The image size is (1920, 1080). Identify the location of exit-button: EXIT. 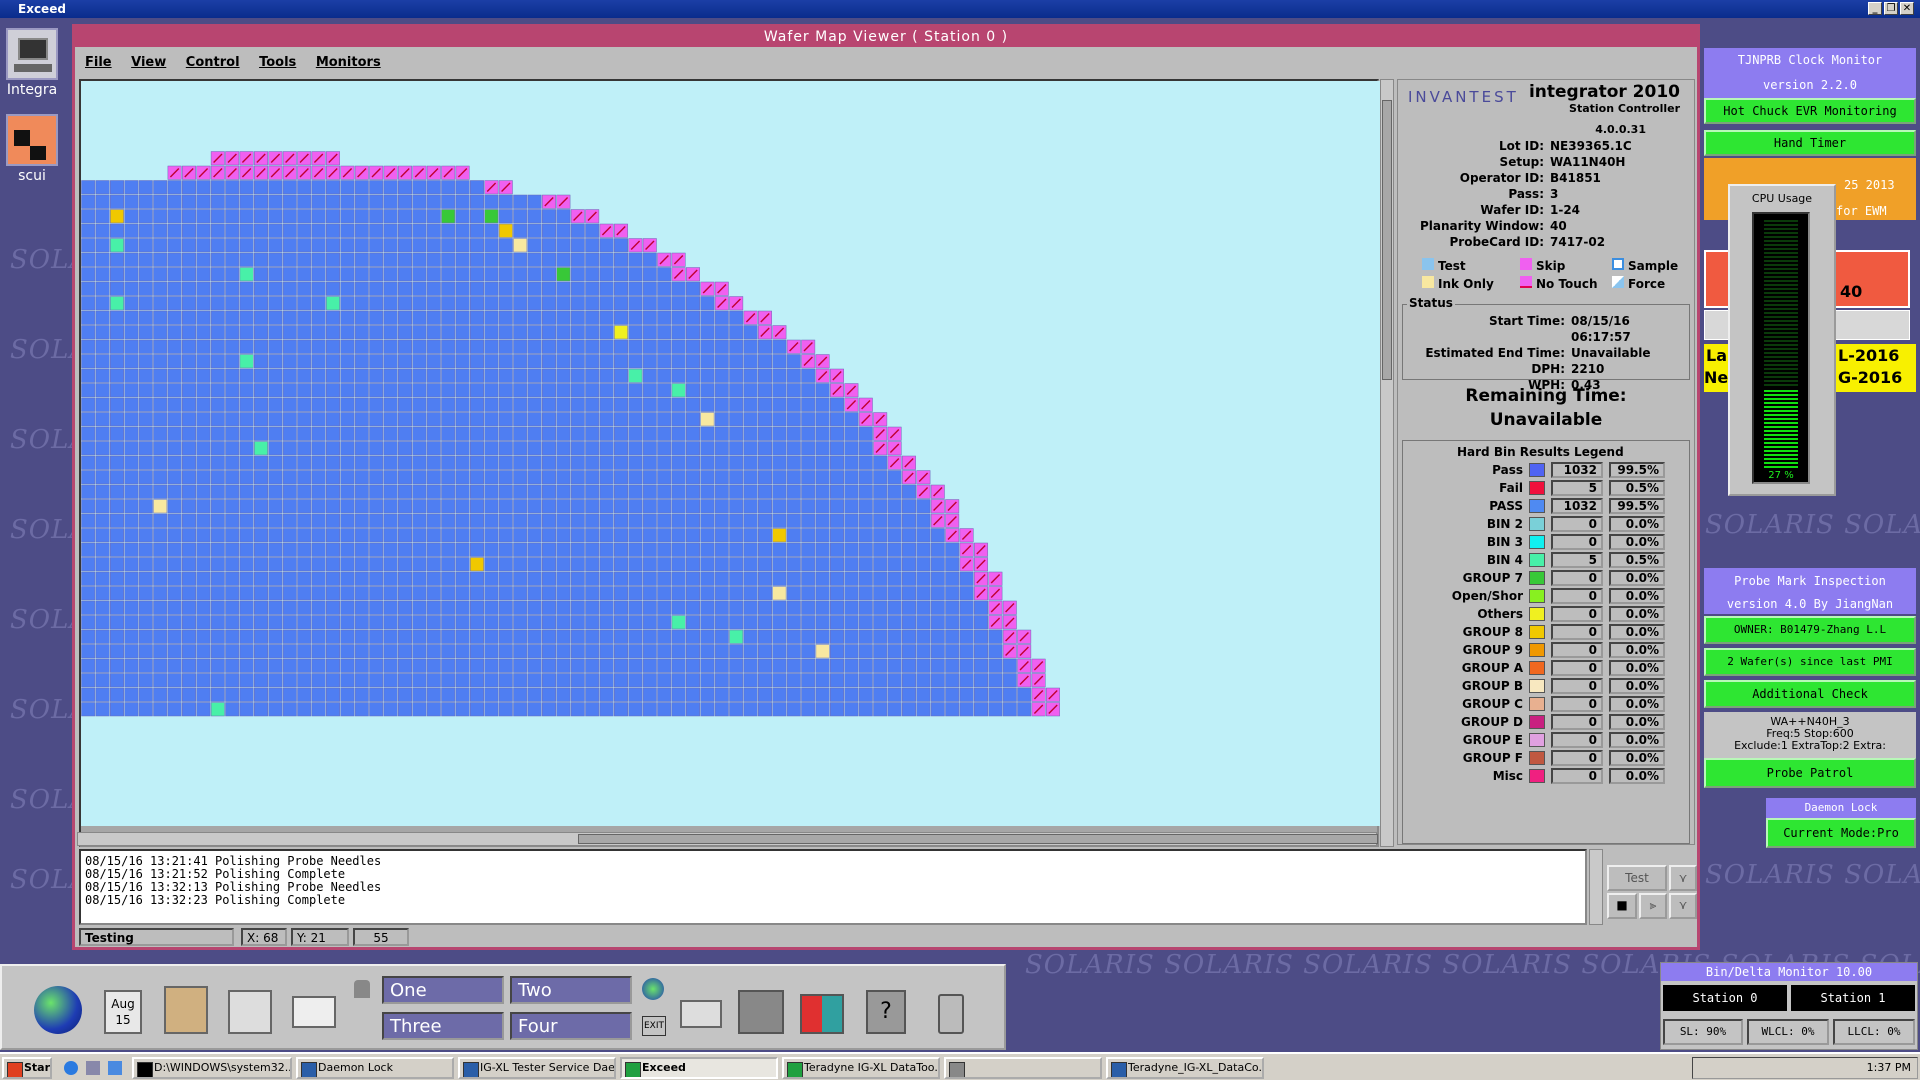
(654, 1026).